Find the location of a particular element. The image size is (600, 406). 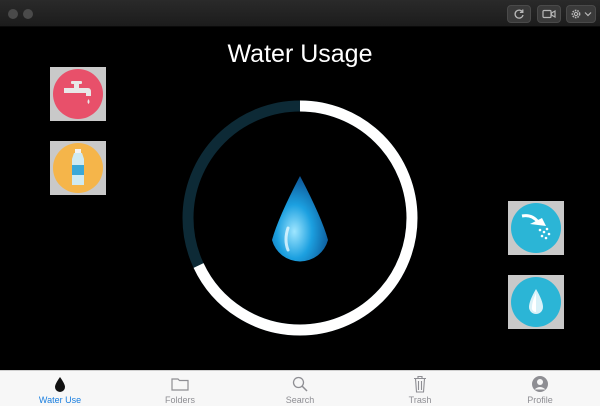

trash-icon is located at coordinates (420, 384).